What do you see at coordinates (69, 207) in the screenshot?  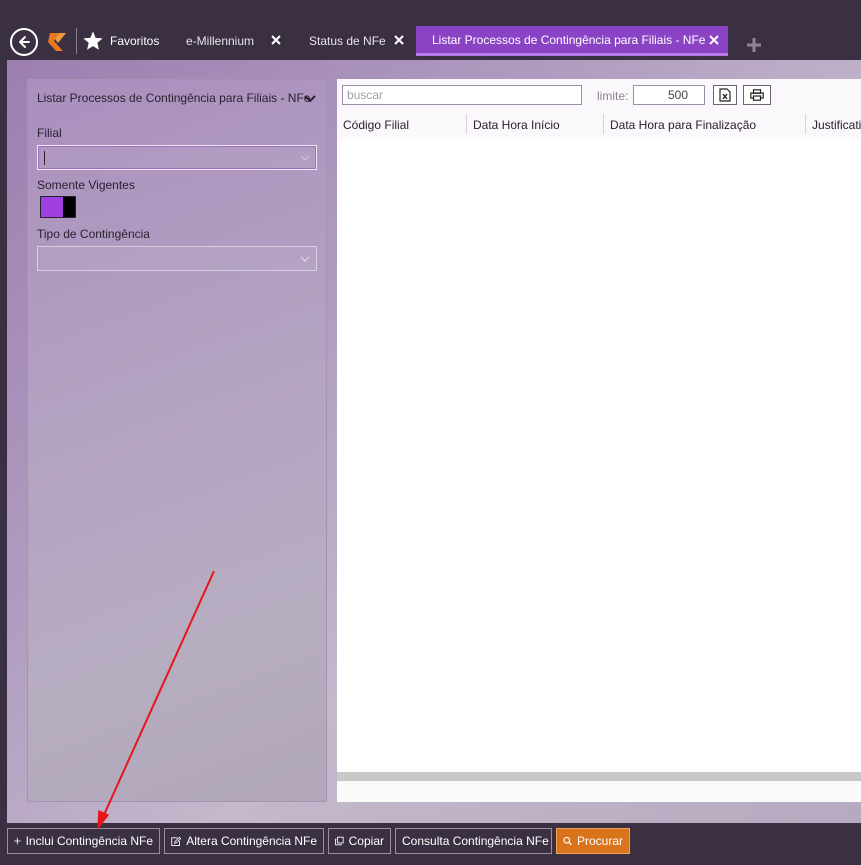 I see `toggle-knob` at bounding box center [69, 207].